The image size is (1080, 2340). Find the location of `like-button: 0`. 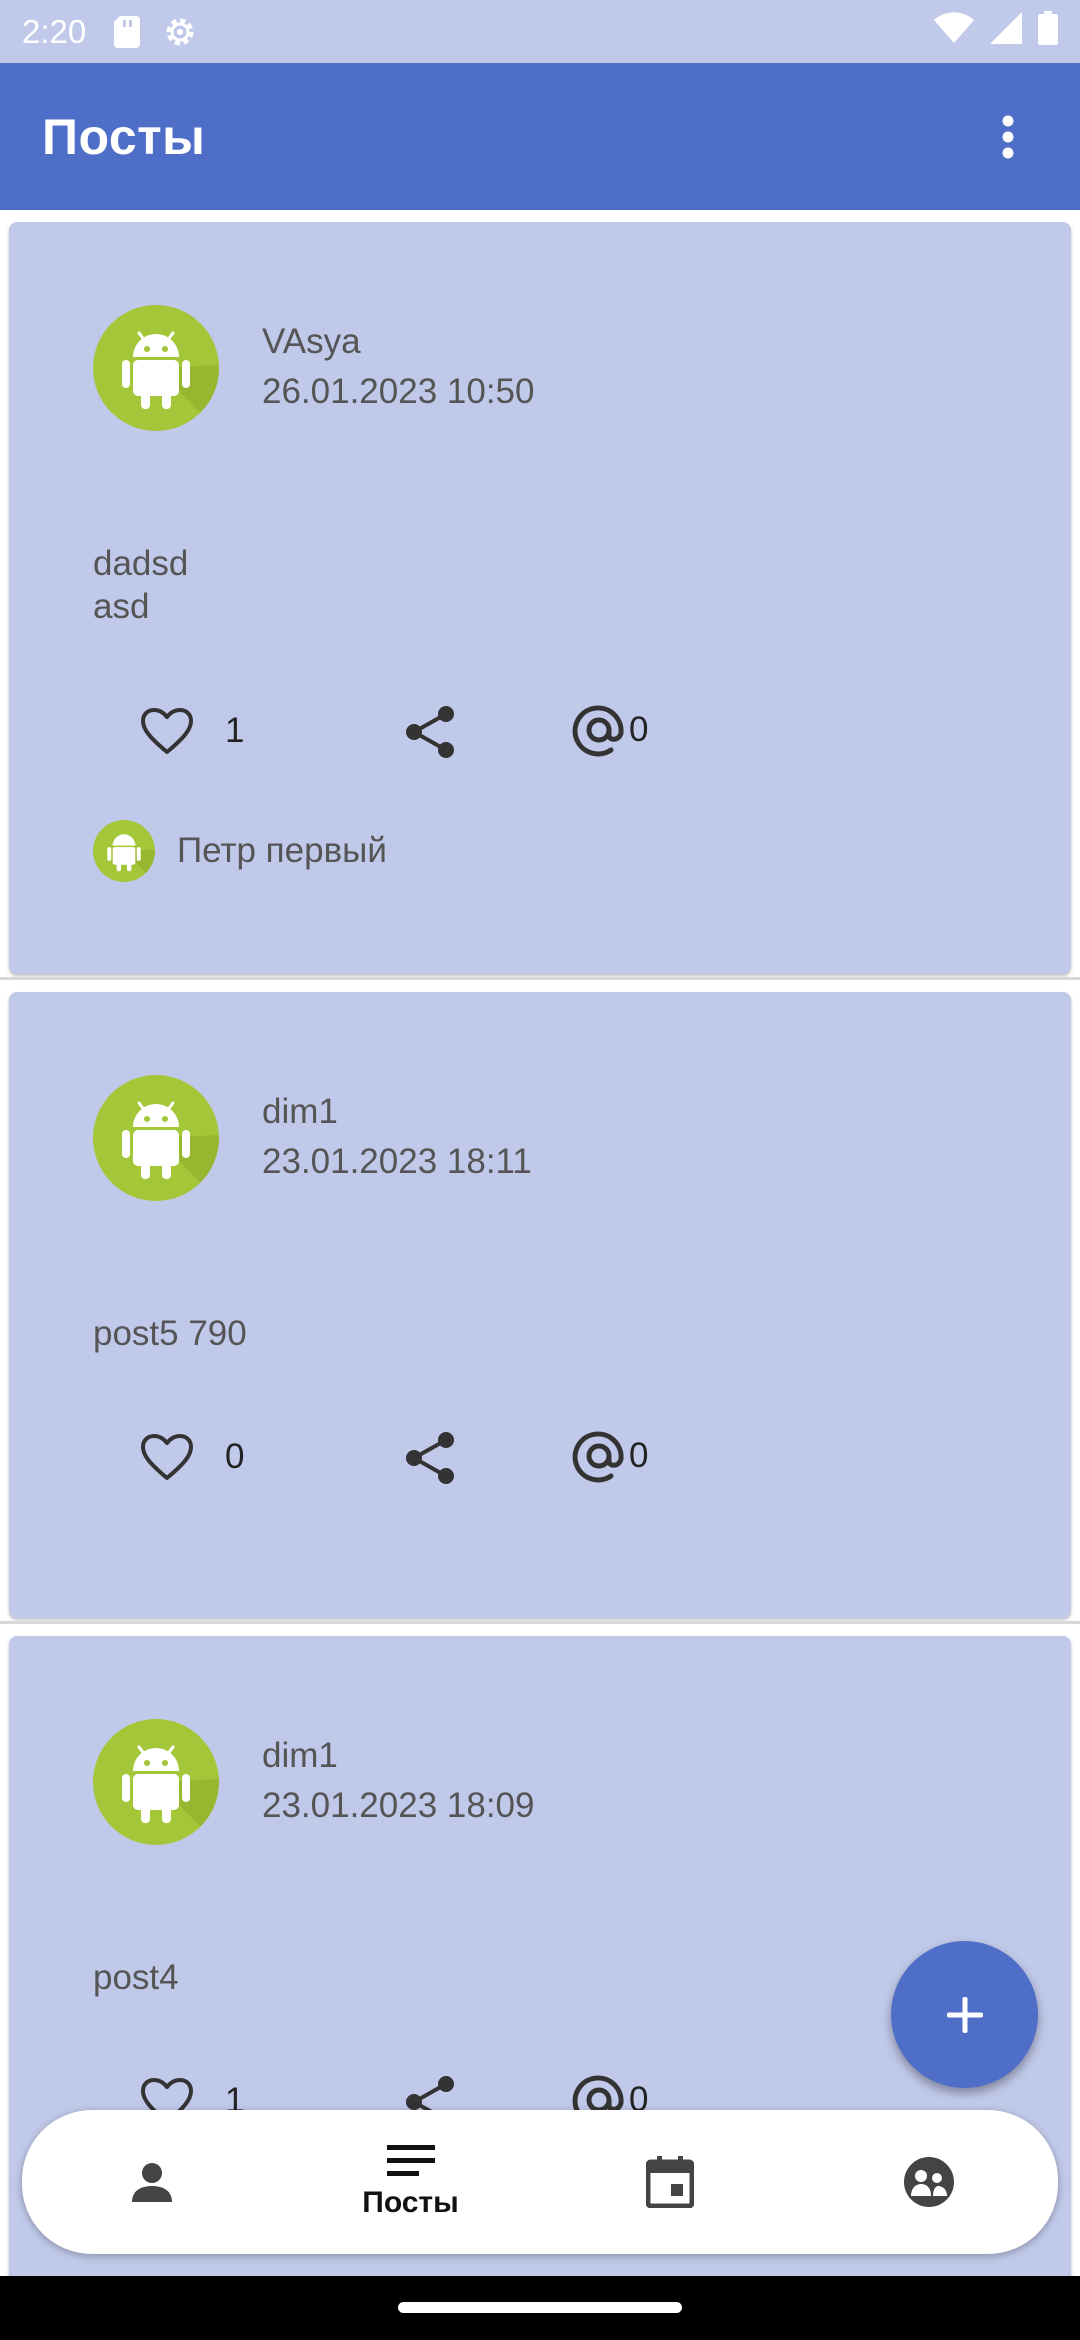

like-button: 0 is located at coordinates (191, 1457).